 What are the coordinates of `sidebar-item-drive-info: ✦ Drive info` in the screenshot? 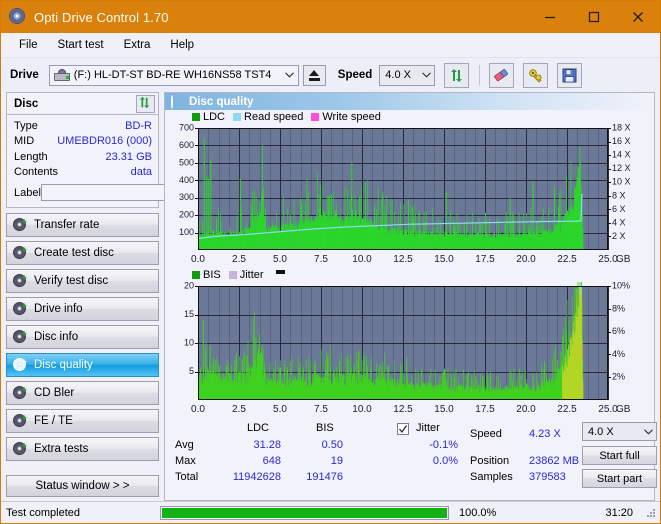 It's located at (82, 309).